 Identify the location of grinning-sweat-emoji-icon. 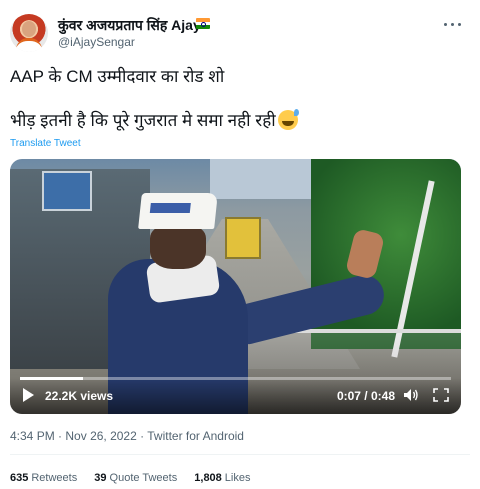
(288, 119).